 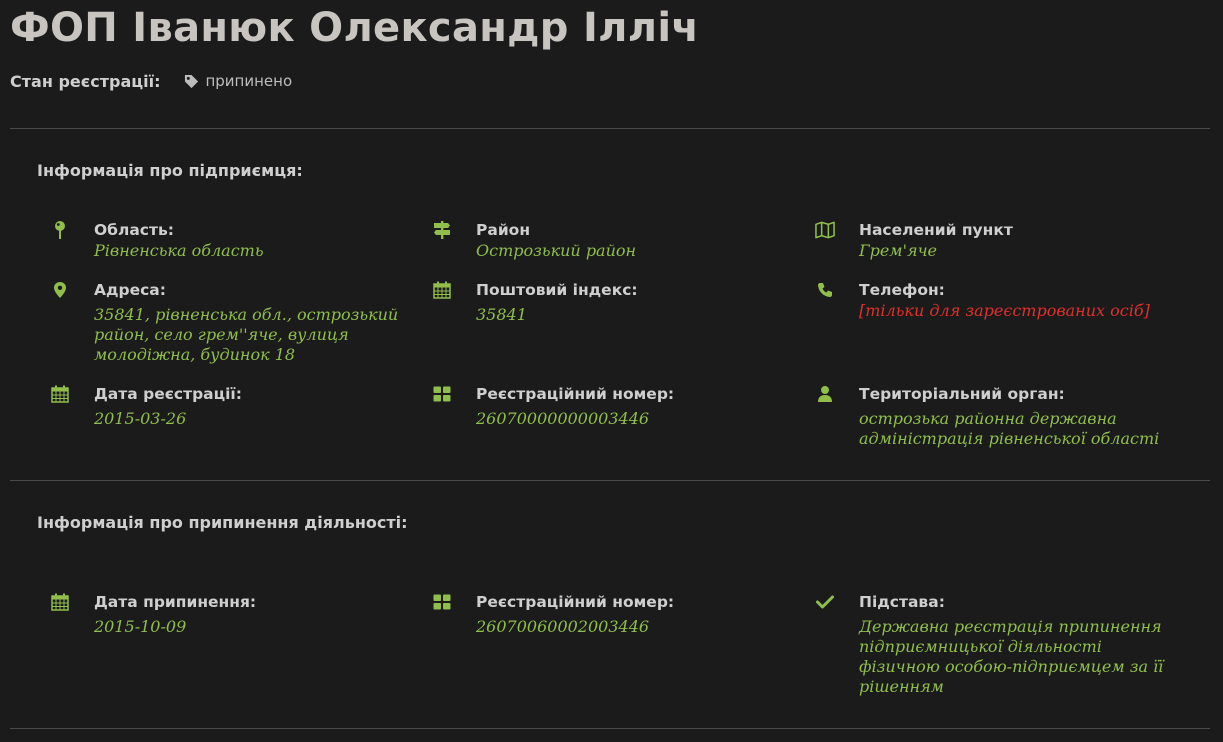 I want to click on field-label: Дата припинення:, so click(x=175, y=602).